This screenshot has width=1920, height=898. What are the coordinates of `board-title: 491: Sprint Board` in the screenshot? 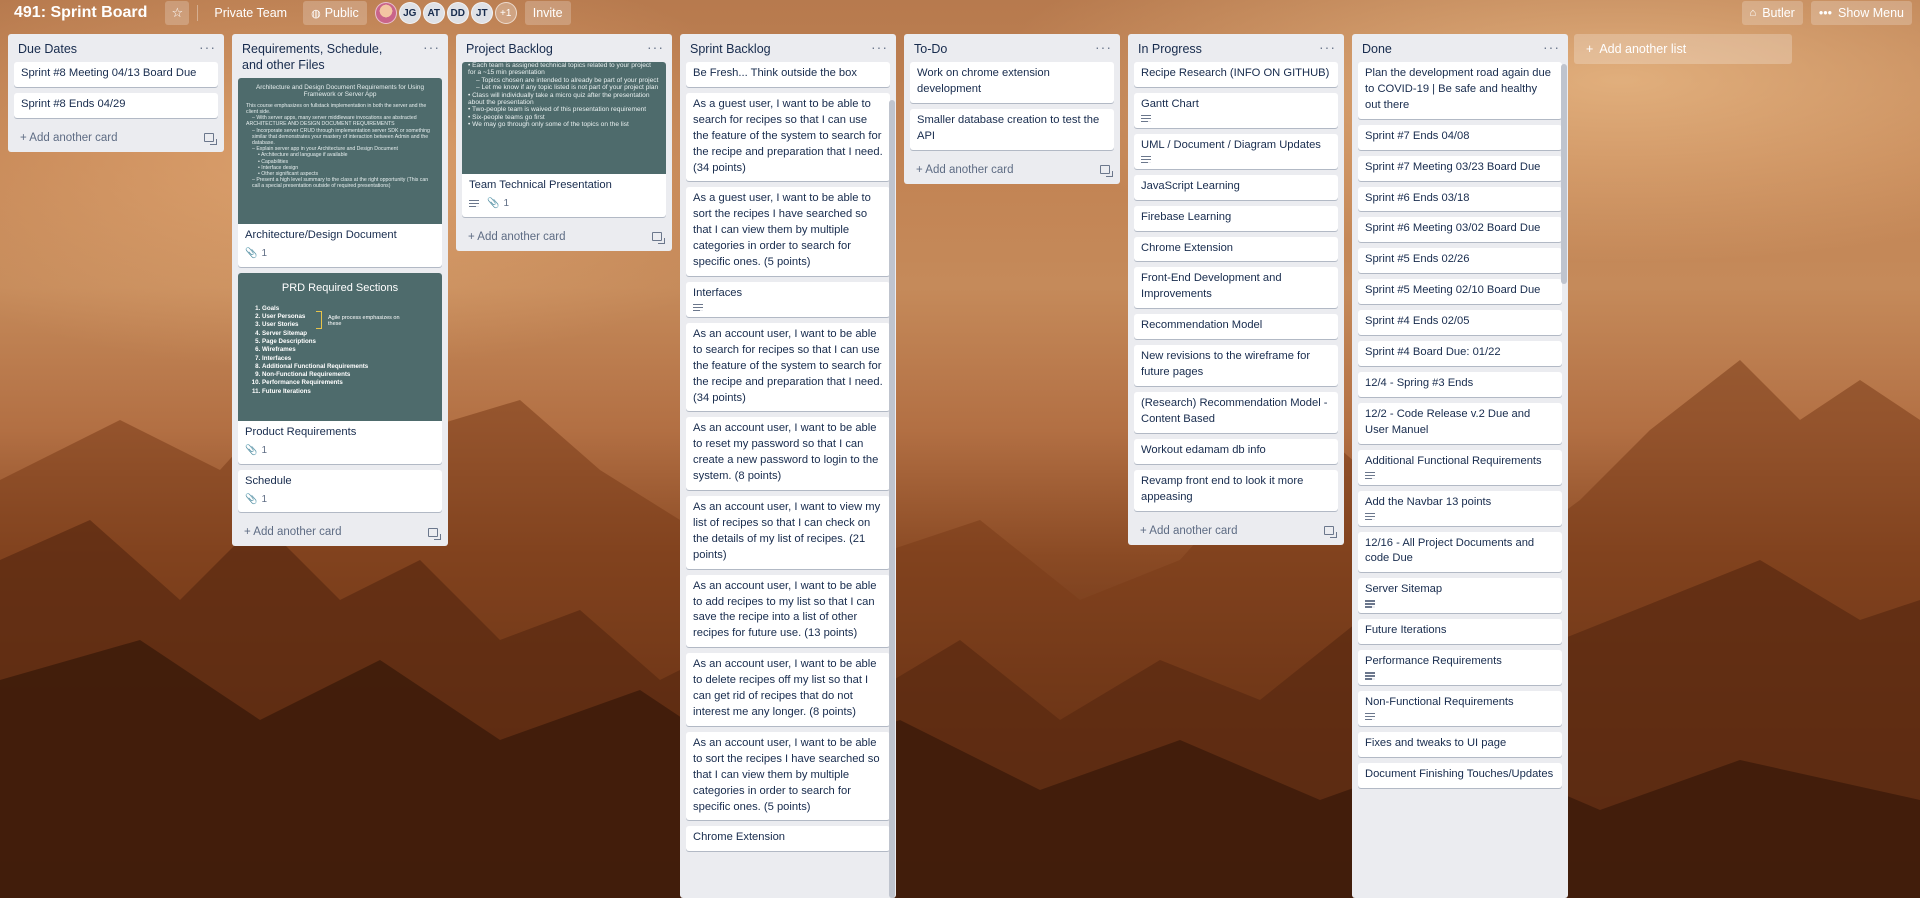 It's located at (80, 13).